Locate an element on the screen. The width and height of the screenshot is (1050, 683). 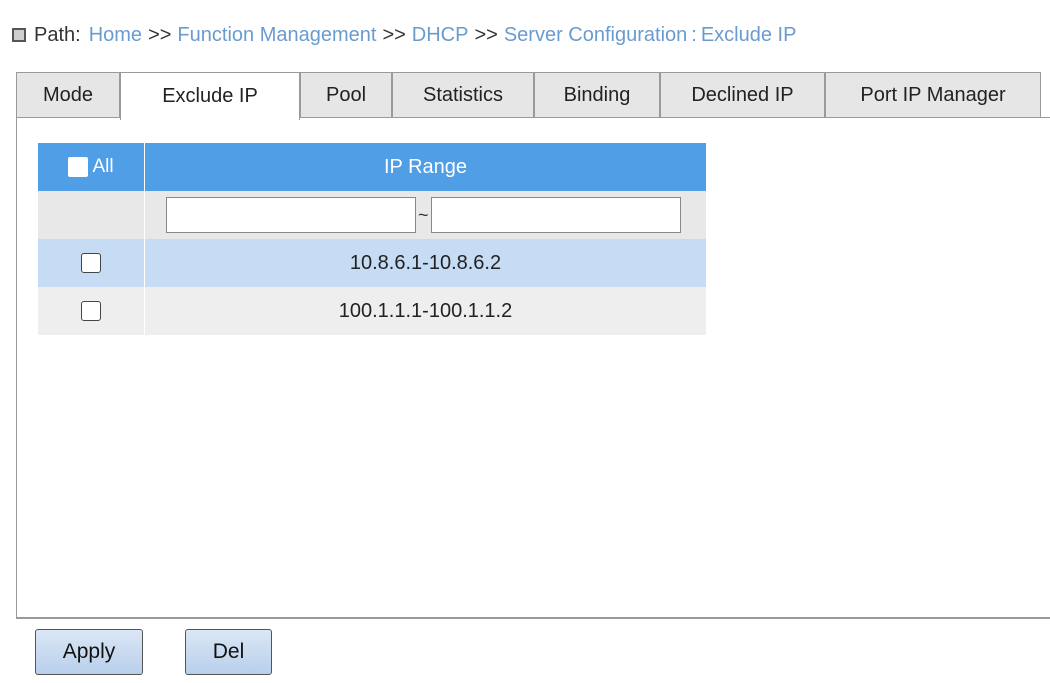
del-button: Del is located at coordinates (228, 652).